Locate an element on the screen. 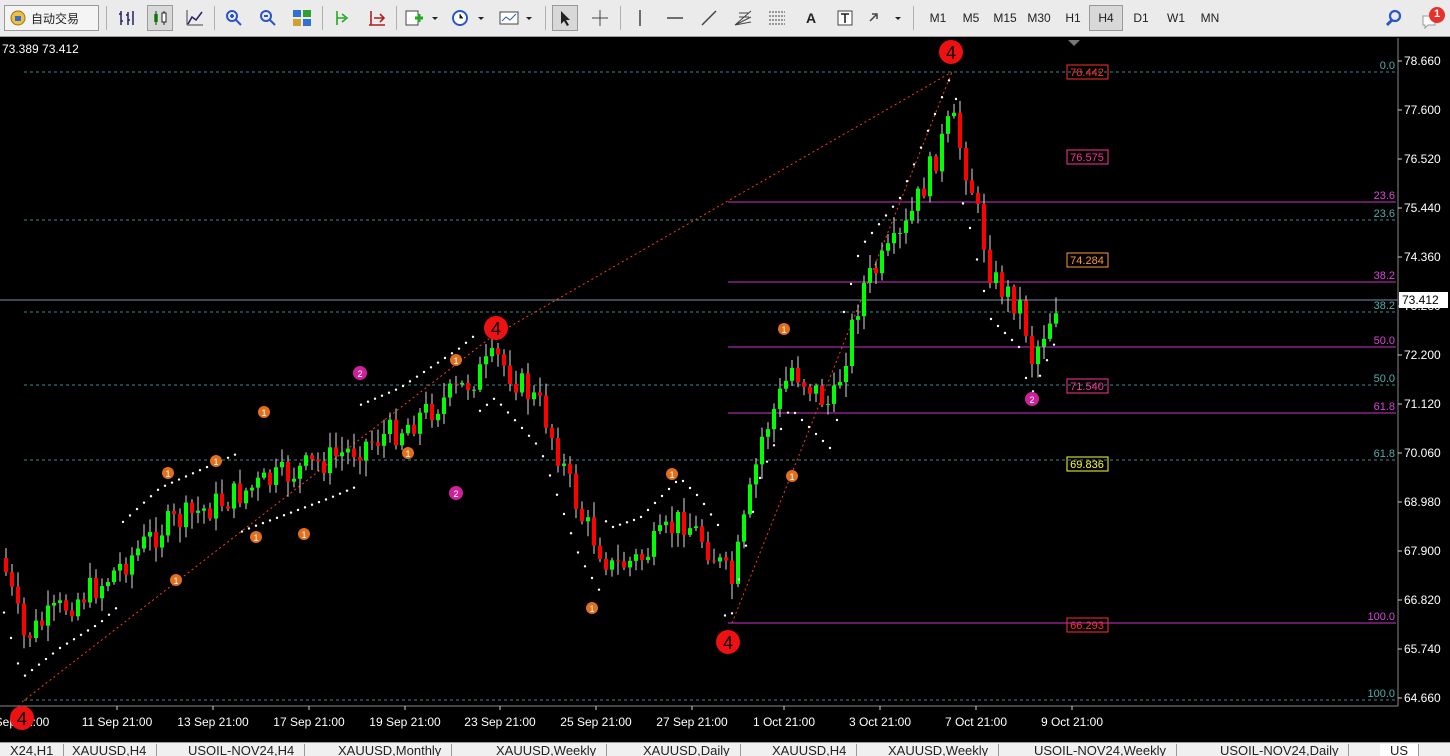 This screenshot has height=756, width=1450. zoom-in-icon is located at coordinates (234, 18).